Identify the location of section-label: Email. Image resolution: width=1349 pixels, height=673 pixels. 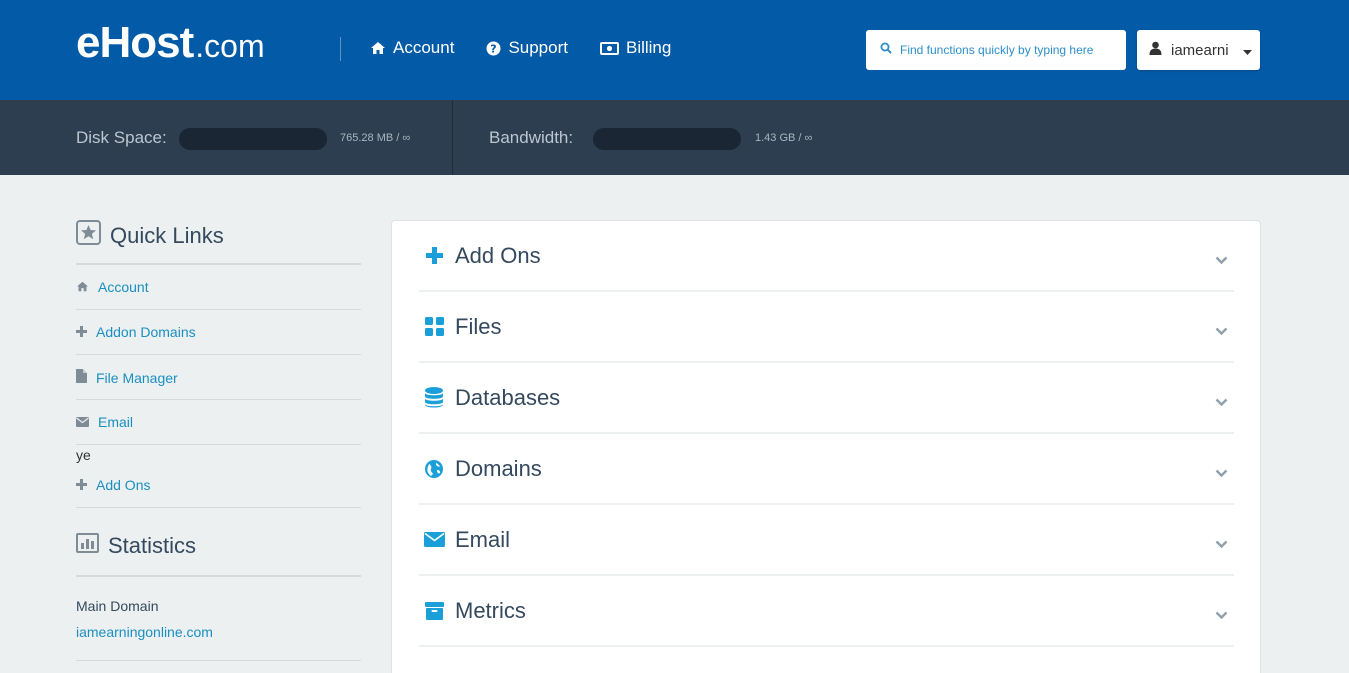
(483, 539).